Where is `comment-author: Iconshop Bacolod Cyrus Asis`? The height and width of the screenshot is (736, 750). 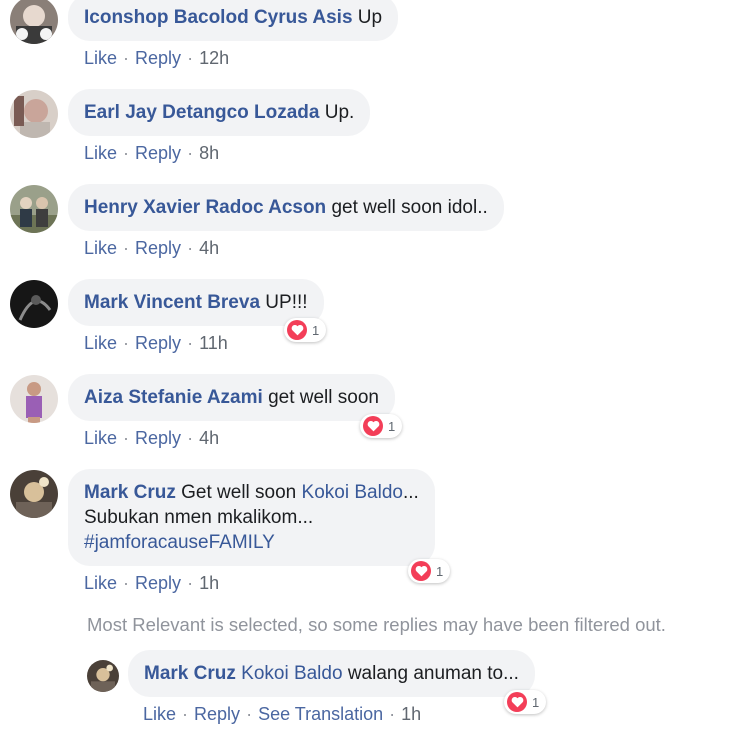 comment-author: Iconshop Bacolod Cyrus Asis is located at coordinates (218, 17).